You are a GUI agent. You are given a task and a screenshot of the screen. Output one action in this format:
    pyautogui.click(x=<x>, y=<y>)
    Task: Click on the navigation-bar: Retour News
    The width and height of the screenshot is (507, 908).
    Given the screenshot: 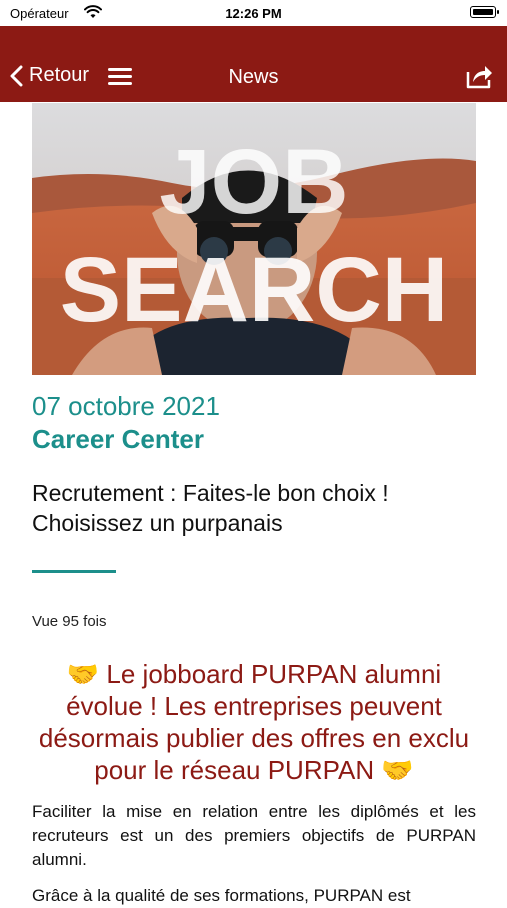 What is the action you would take?
    pyautogui.click(x=253, y=64)
    